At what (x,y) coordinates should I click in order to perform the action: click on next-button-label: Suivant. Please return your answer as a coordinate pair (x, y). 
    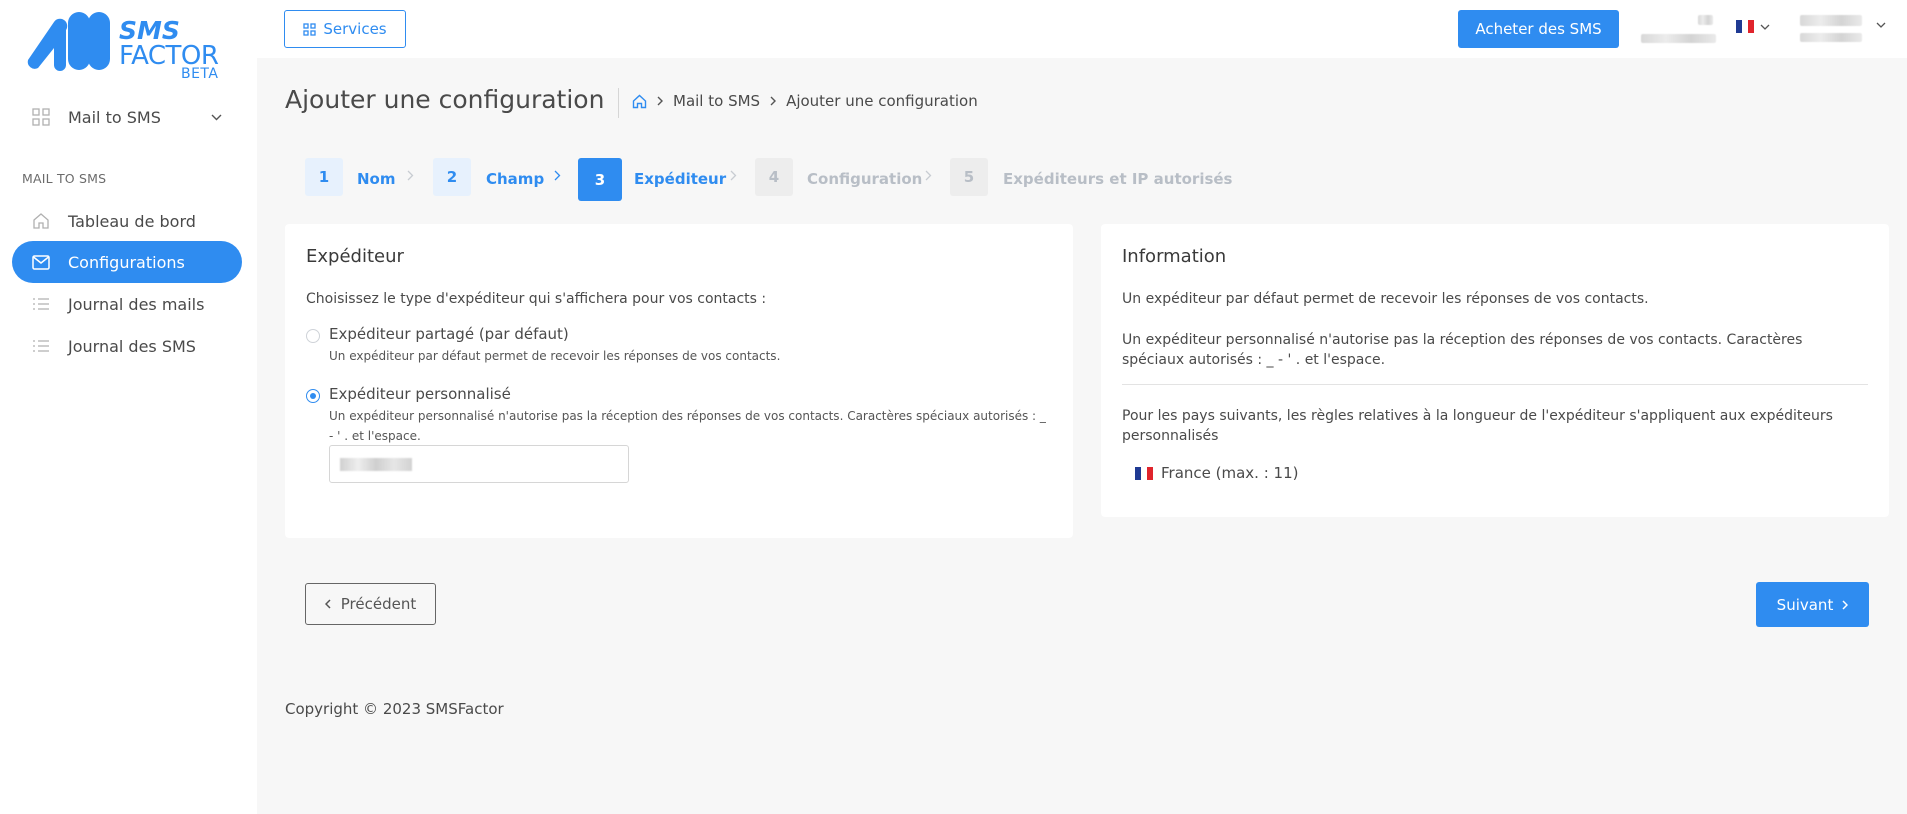
    Looking at the image, I should click on (1805, 604).